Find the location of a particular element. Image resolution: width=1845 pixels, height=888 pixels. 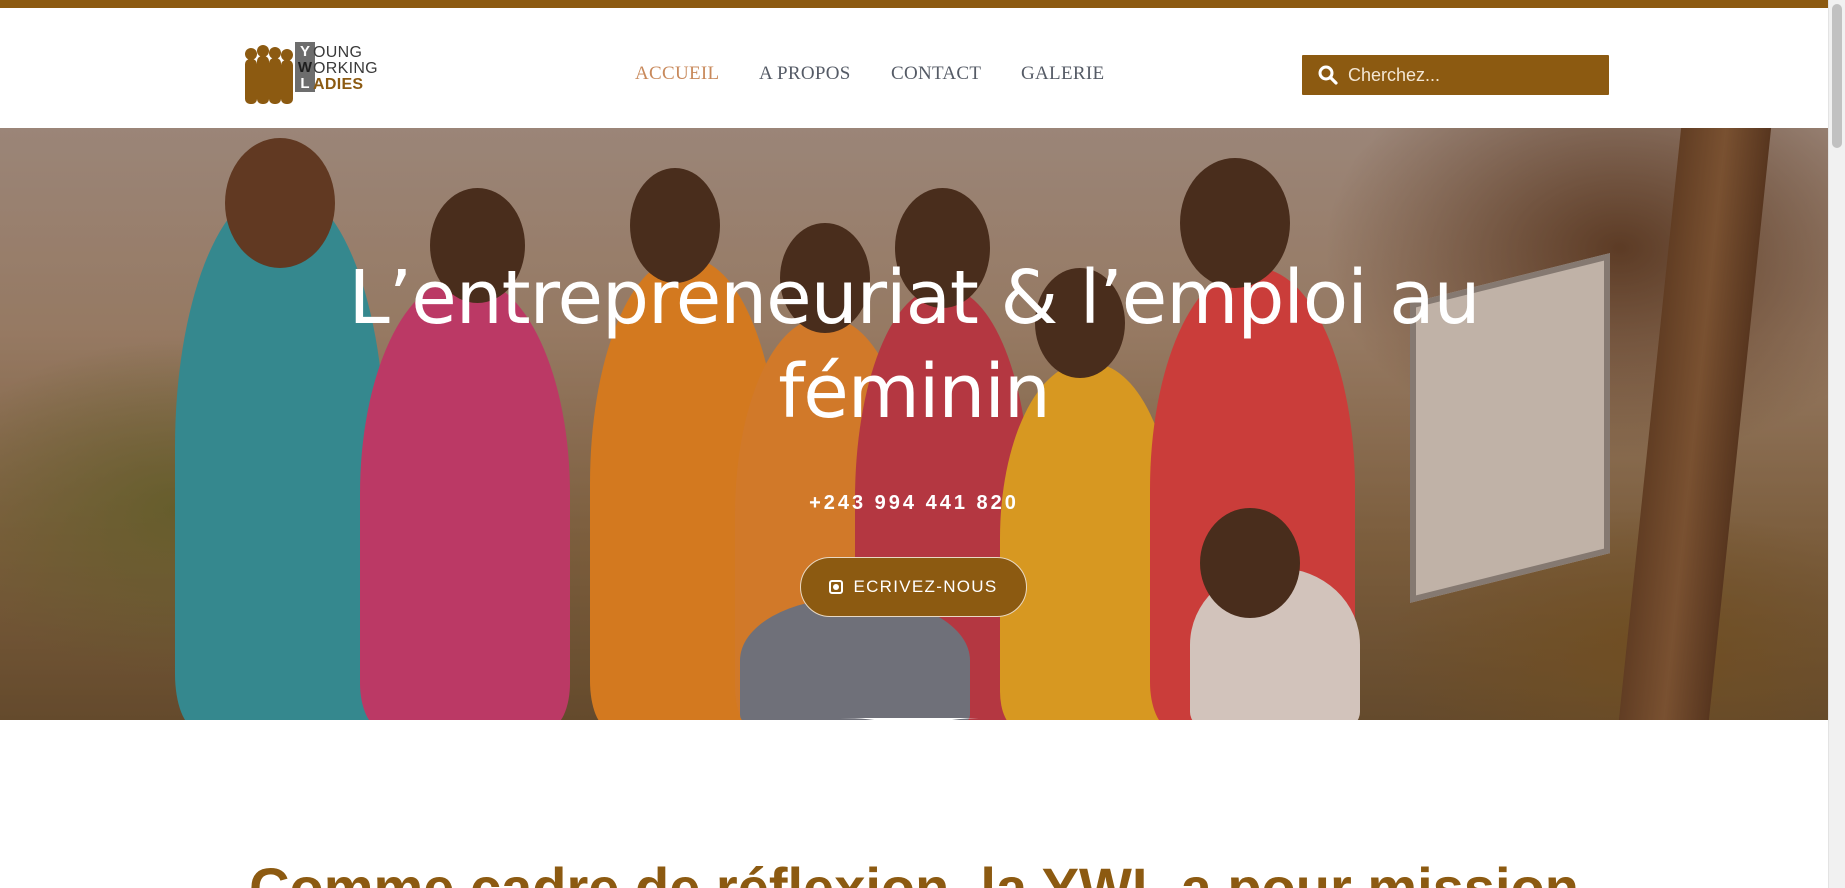

write-to-us-button: ECRIVEZ-NOUS is located at coordinates (913, 587).